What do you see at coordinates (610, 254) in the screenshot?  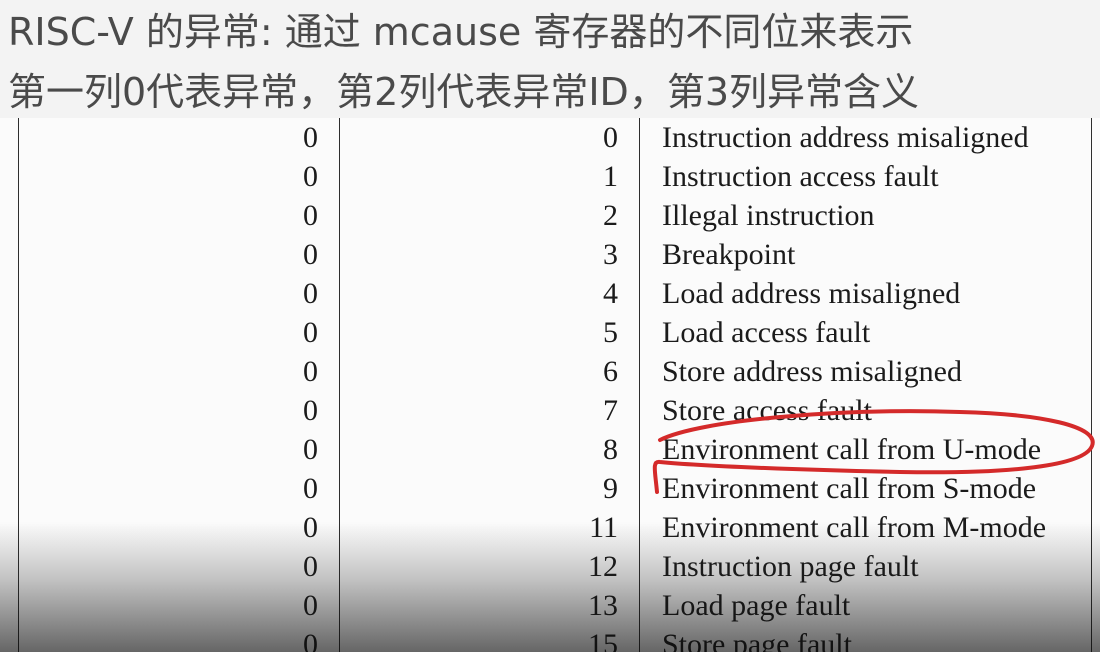 I see `exception-code-cell: 3` at bounding box center [610, 254].